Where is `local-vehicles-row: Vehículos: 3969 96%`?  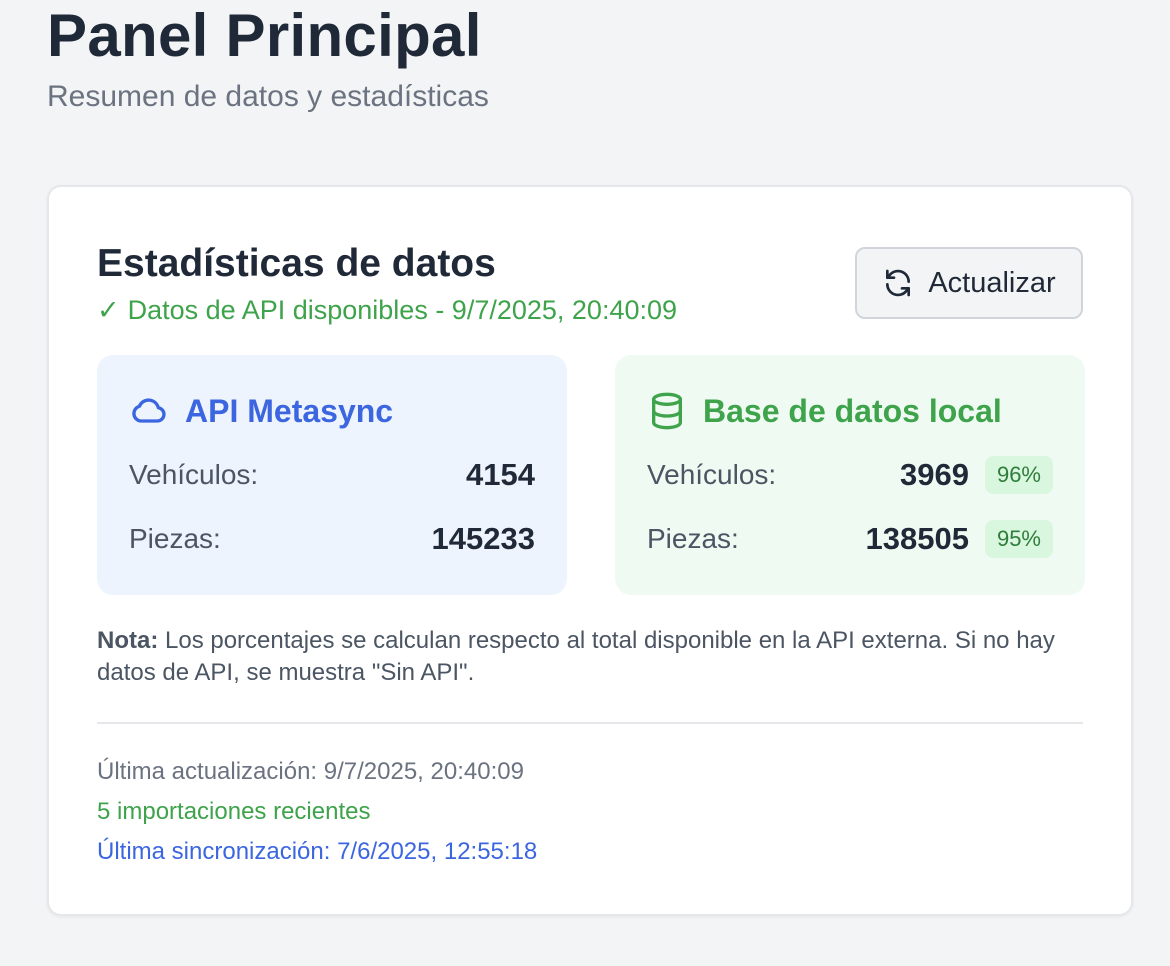 local-vehicles-row: Vehículos: 3969 96% is located at coordinates (850, 475).